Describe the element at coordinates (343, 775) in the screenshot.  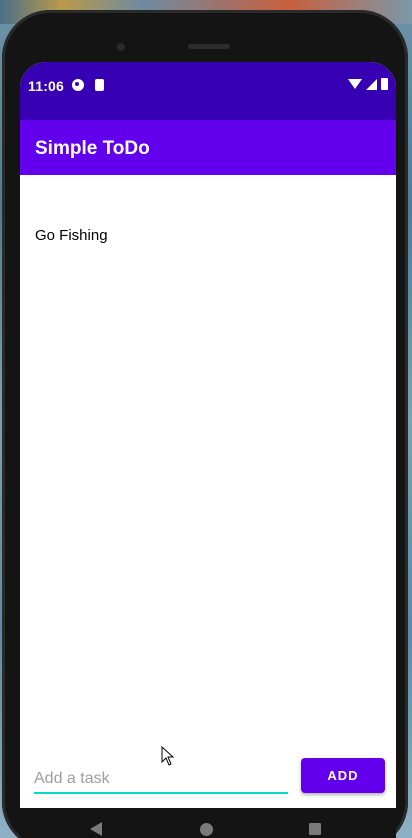
I see `add-button: ADD` at that location.